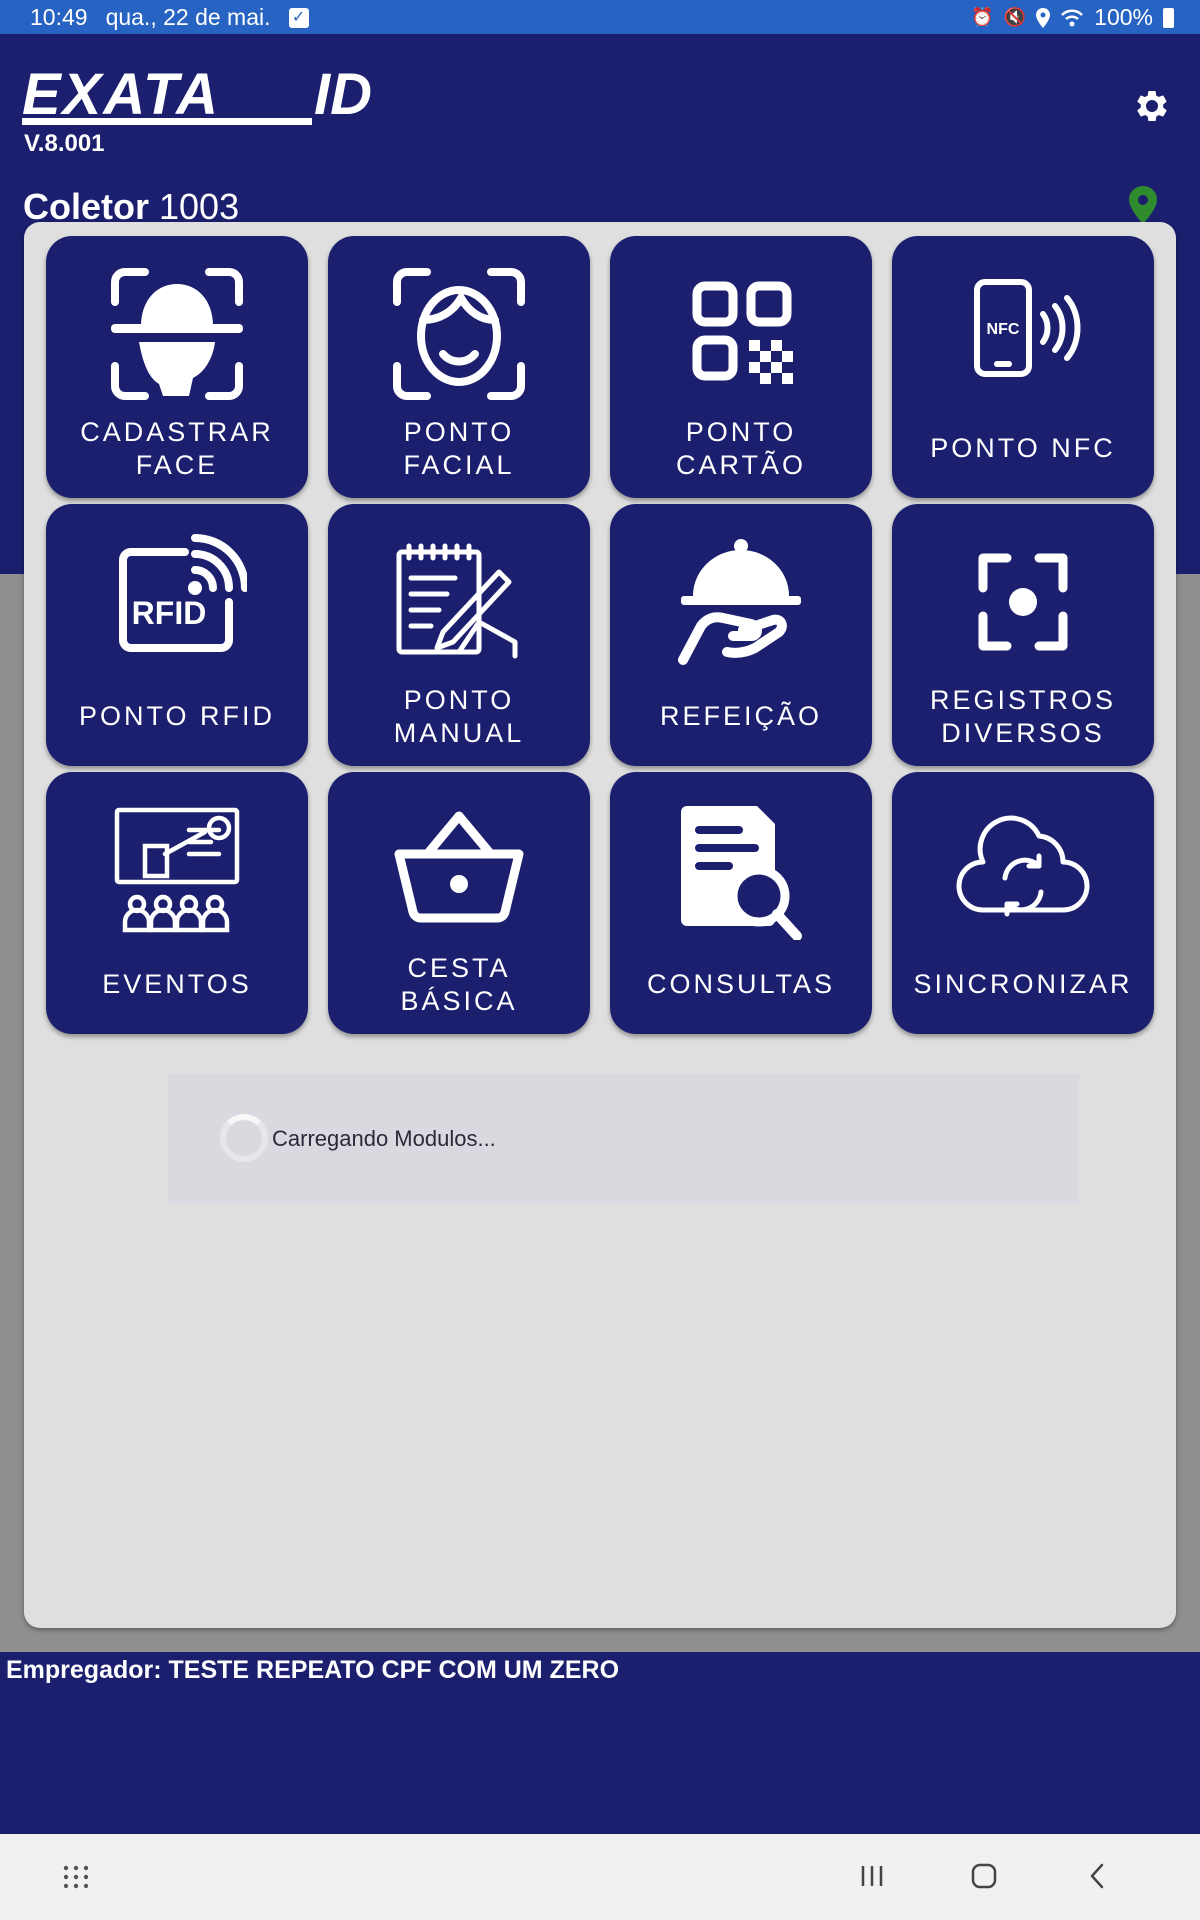 The height and width of the screenshot is (1920, 1200). I want to click on document-search-icon, so click(741, 873).